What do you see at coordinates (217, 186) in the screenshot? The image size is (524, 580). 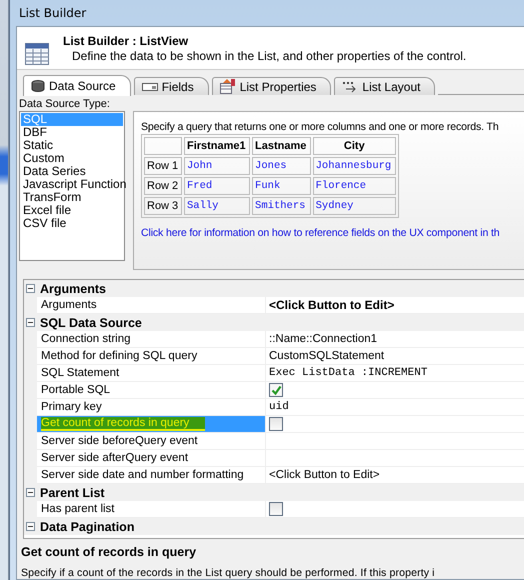 I see `table-cell: Fred` at bounding box center [217, 186].